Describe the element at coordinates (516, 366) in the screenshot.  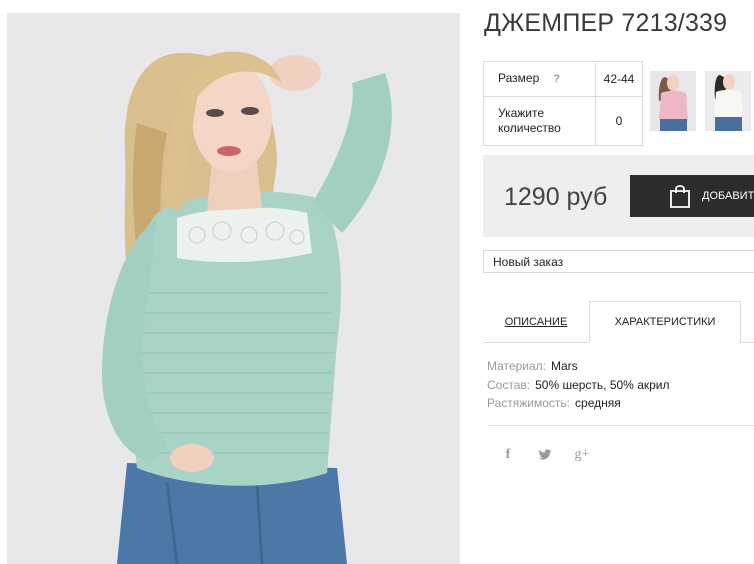
I see `characteristic-key: Материал:` at that location.